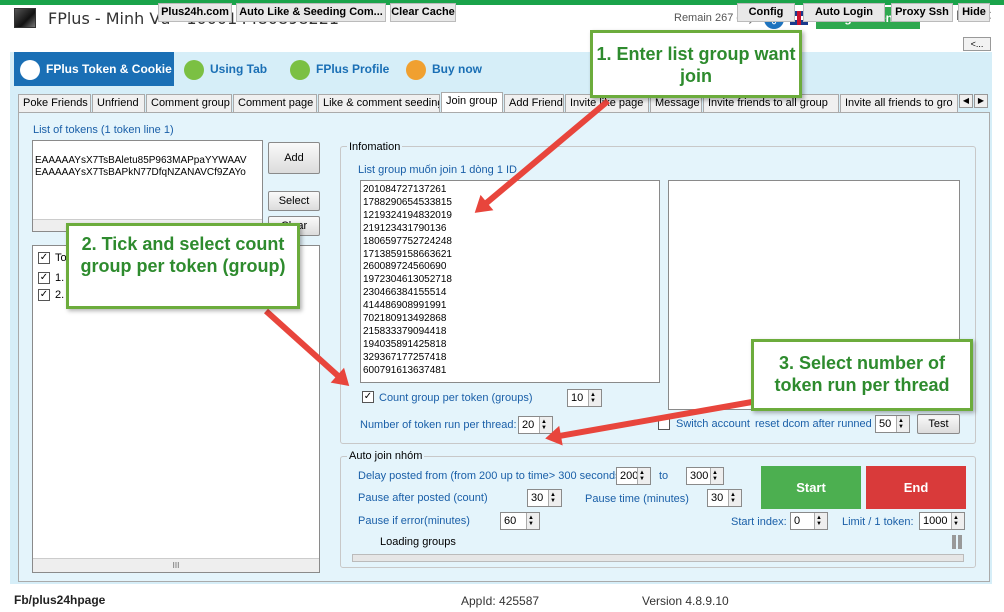 Image resolution: width=1004 pixels, height=612 pixels. I want to click on loading-status: Loading groups, so click(418, 542).